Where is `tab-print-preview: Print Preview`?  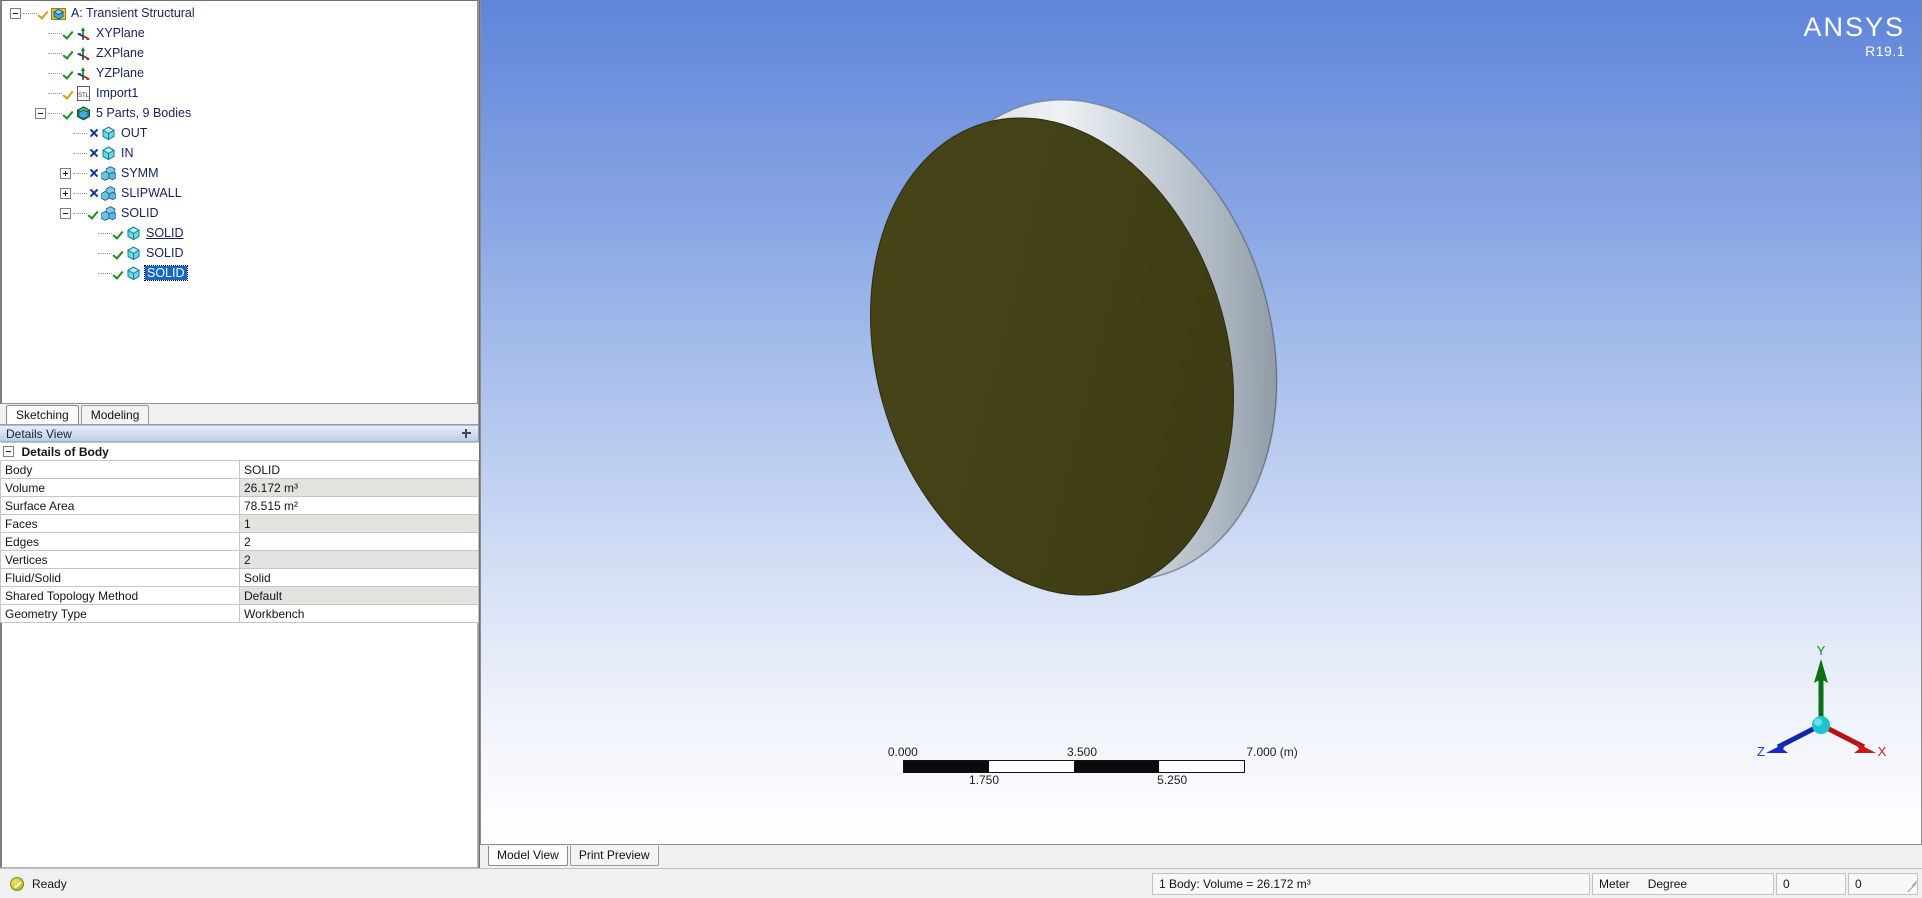
tab-print-preview: Print Preview is located at coordinates (614, 856).